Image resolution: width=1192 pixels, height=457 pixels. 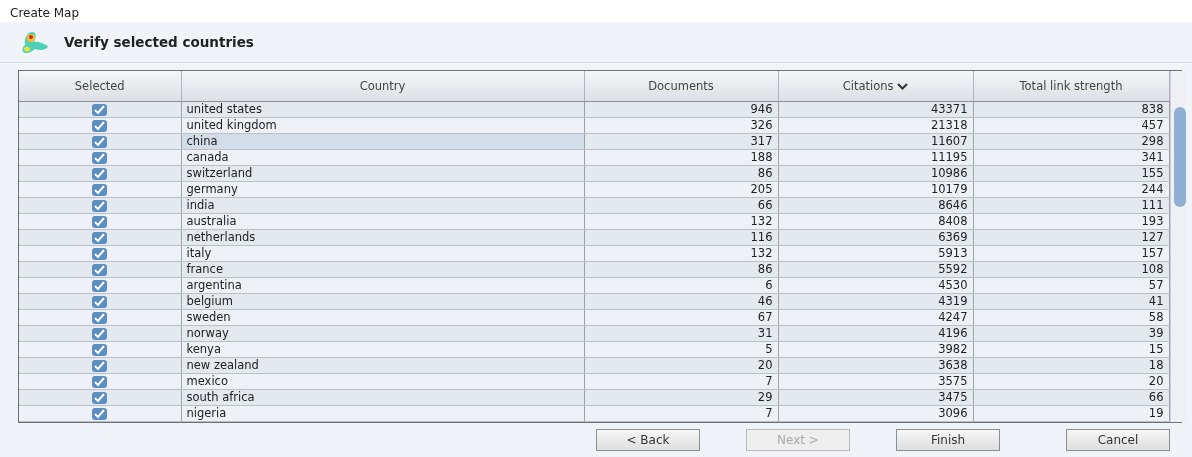 What do you see at coordinates (1179, 157) in the screenshot?
I see `scrollbar-thumb` at bounding box center [1179, 157].